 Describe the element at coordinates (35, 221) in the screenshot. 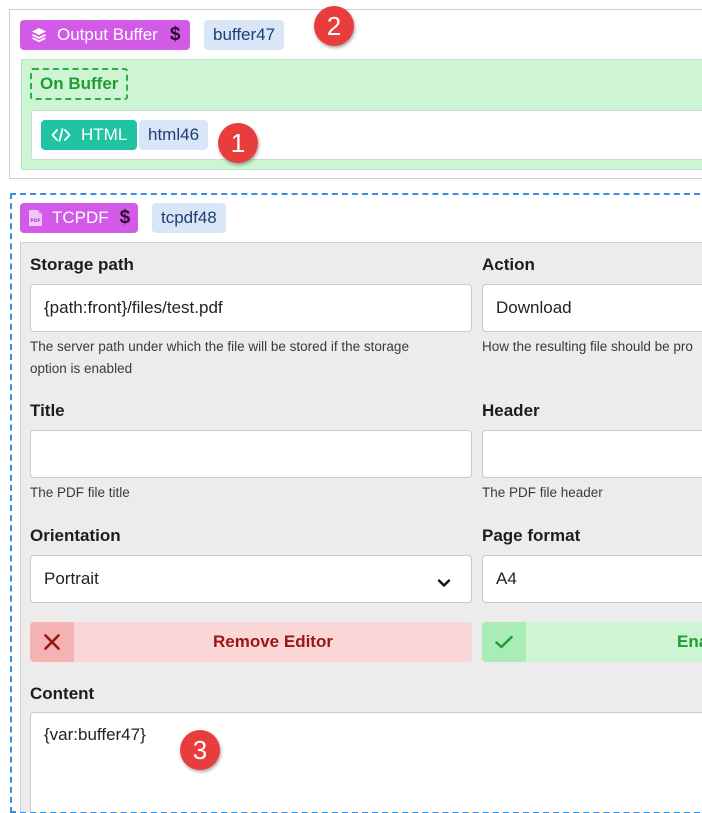

I see `svg-text: PDF` at that location.